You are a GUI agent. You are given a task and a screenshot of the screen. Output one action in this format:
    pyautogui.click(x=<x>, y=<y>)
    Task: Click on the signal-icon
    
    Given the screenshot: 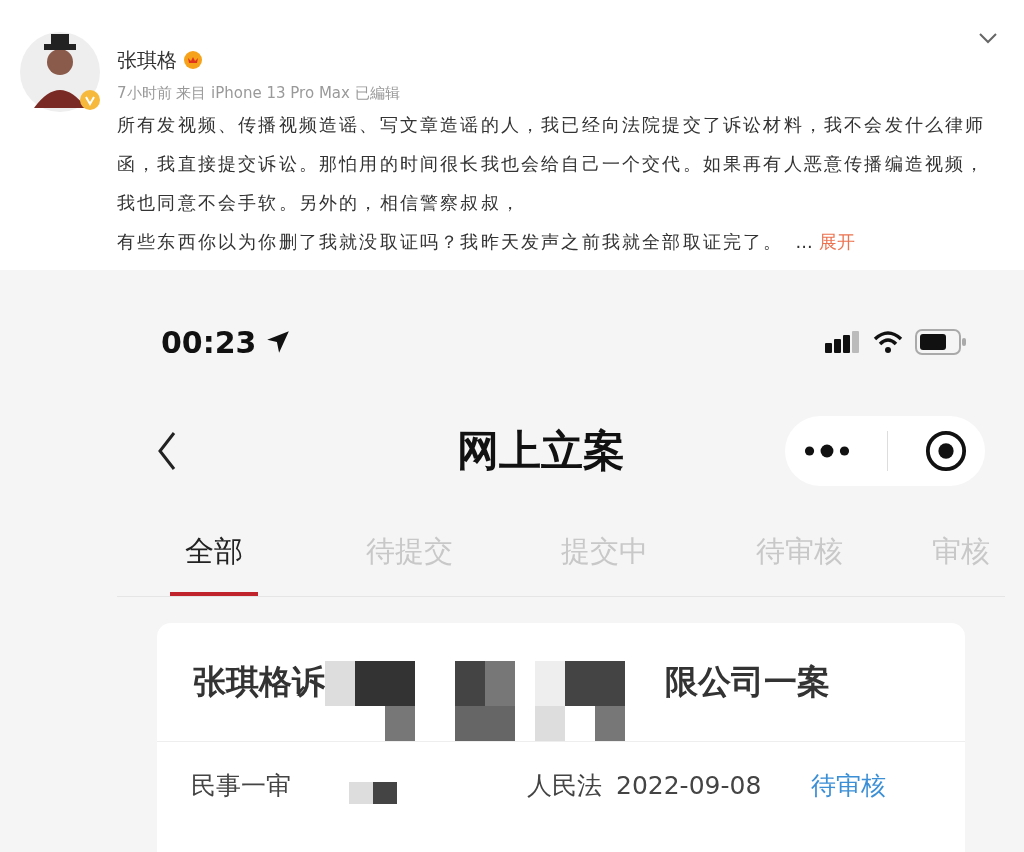 What is the action you would take?
    pyautogui.click(x=843, y=342)
    